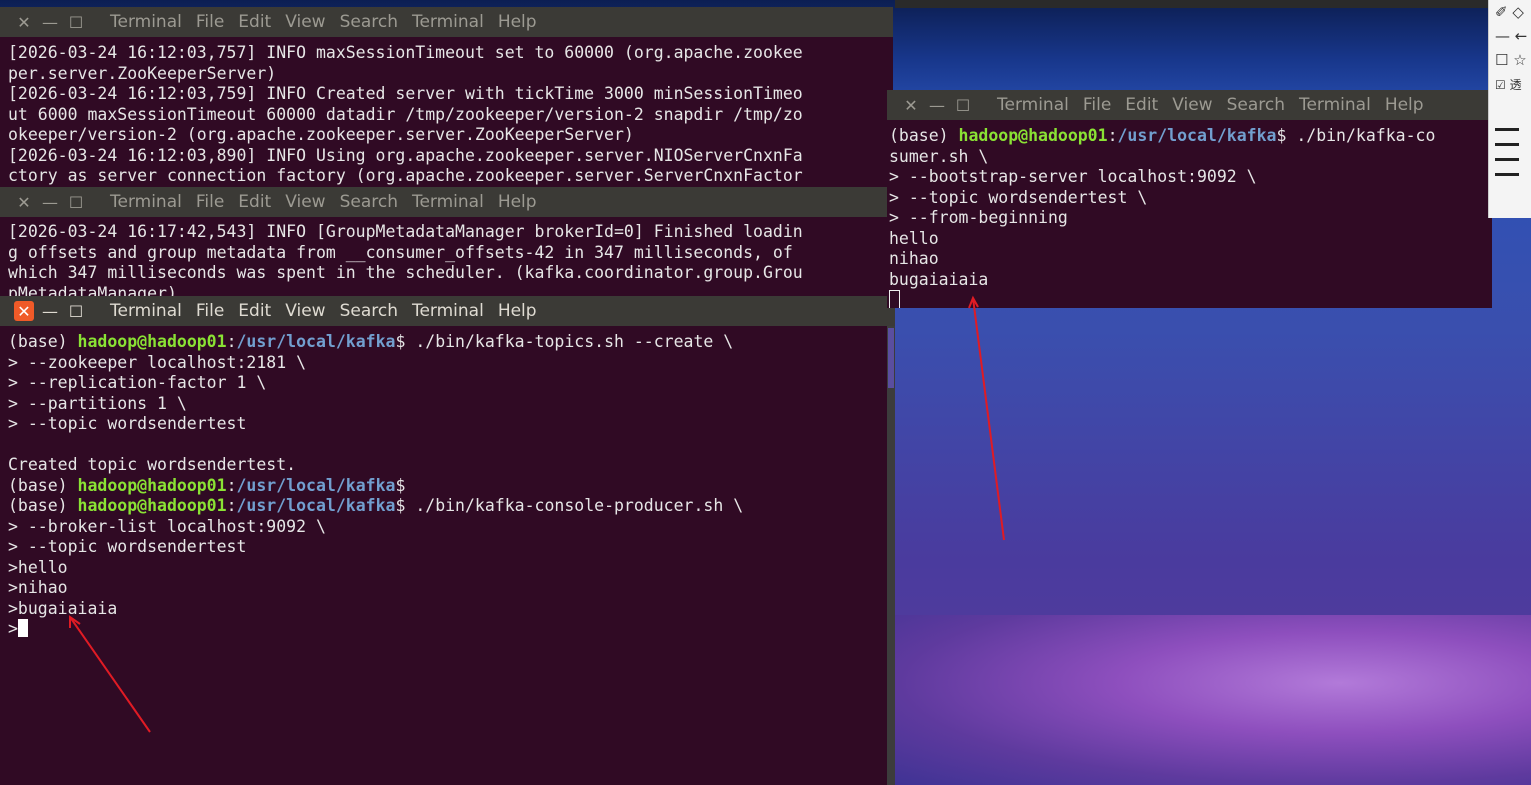  Describe the element at coordinates (1213, 700) in the screenshot. I see `wallpaper-glow` at that location.